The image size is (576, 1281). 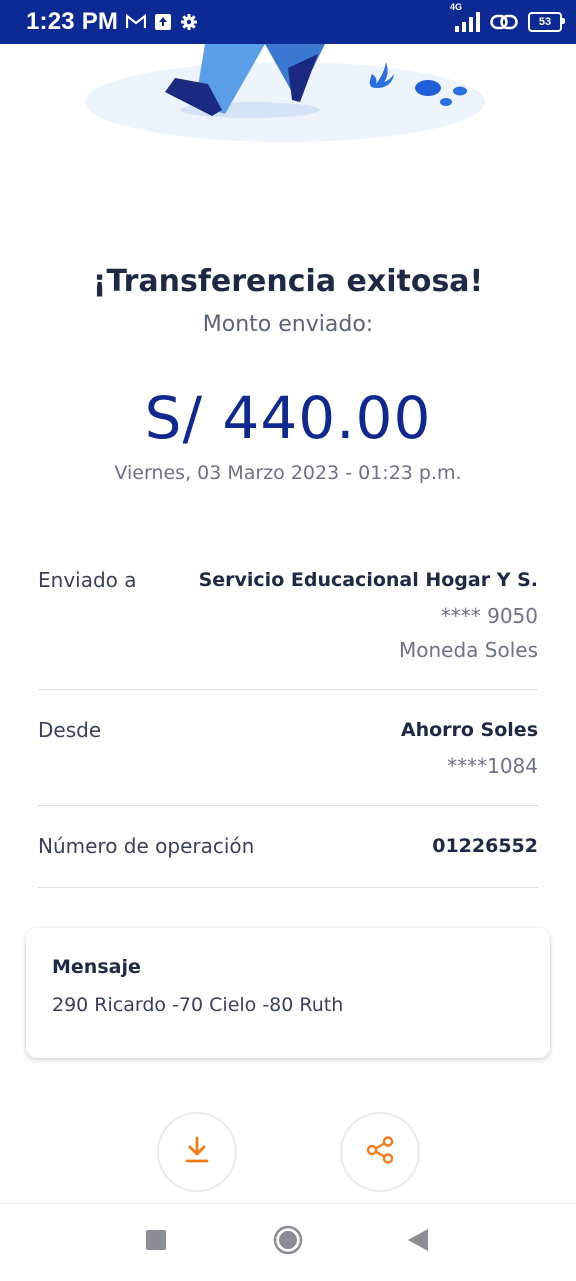 What do you see at coordinates (288, 22) in the screenshot?
I see `status-bar: 1:23 PM 4G 53` at bounding box center [288, 22].